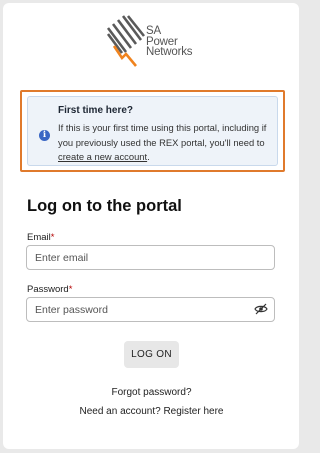 This screenshot has height=453, width=320. Describe the element at coordinates (126, 41) in the screenshot. I see `sa-power-networks-logo-icon` at that location.